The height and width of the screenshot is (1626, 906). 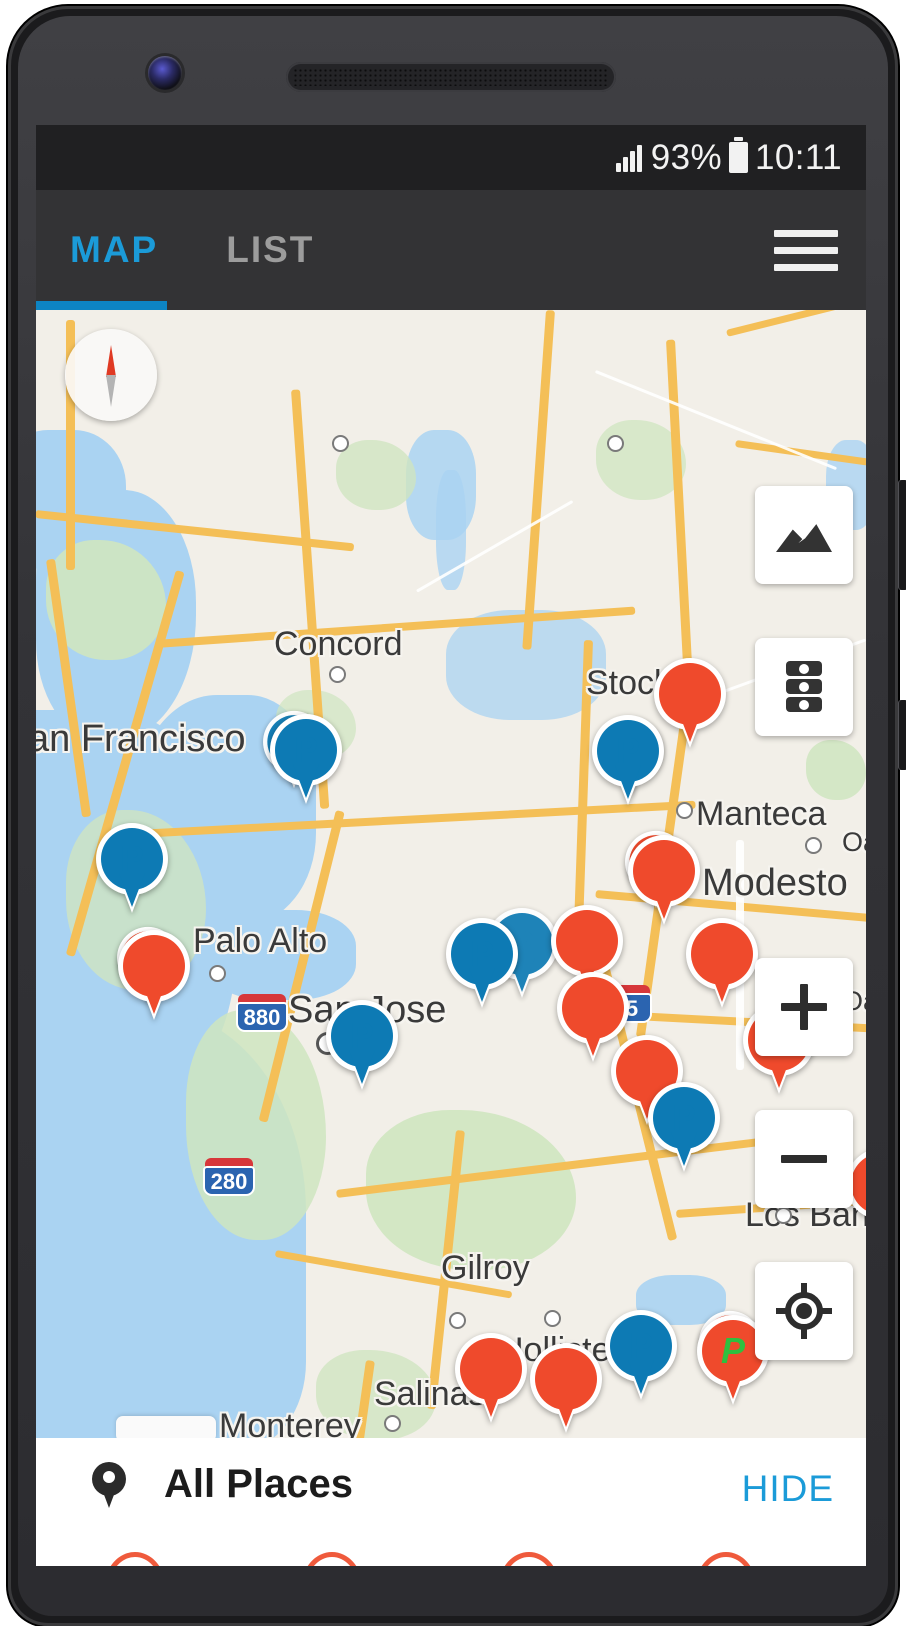 I want to click on map-attribution-card, so click(x=166, y=1427).